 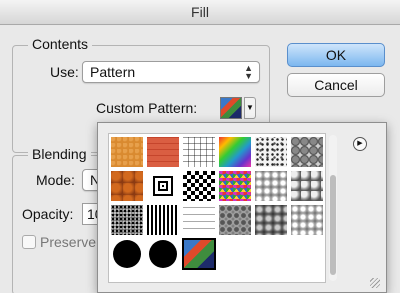 What do you see at coordinates (60, 44) in the screenshot?
I see `contents-legend: Contents` at bounding box center [60, 44].